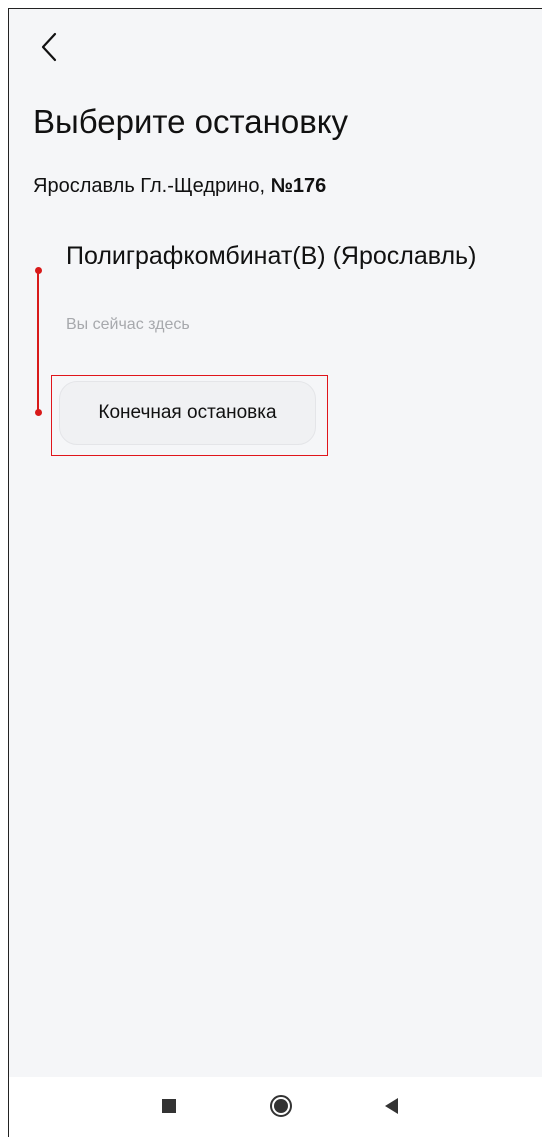 The image size is (542, 1137). Describe the element at coordinates (38, 270) in the screenshot. I see `timeline-dot-current` at that location.